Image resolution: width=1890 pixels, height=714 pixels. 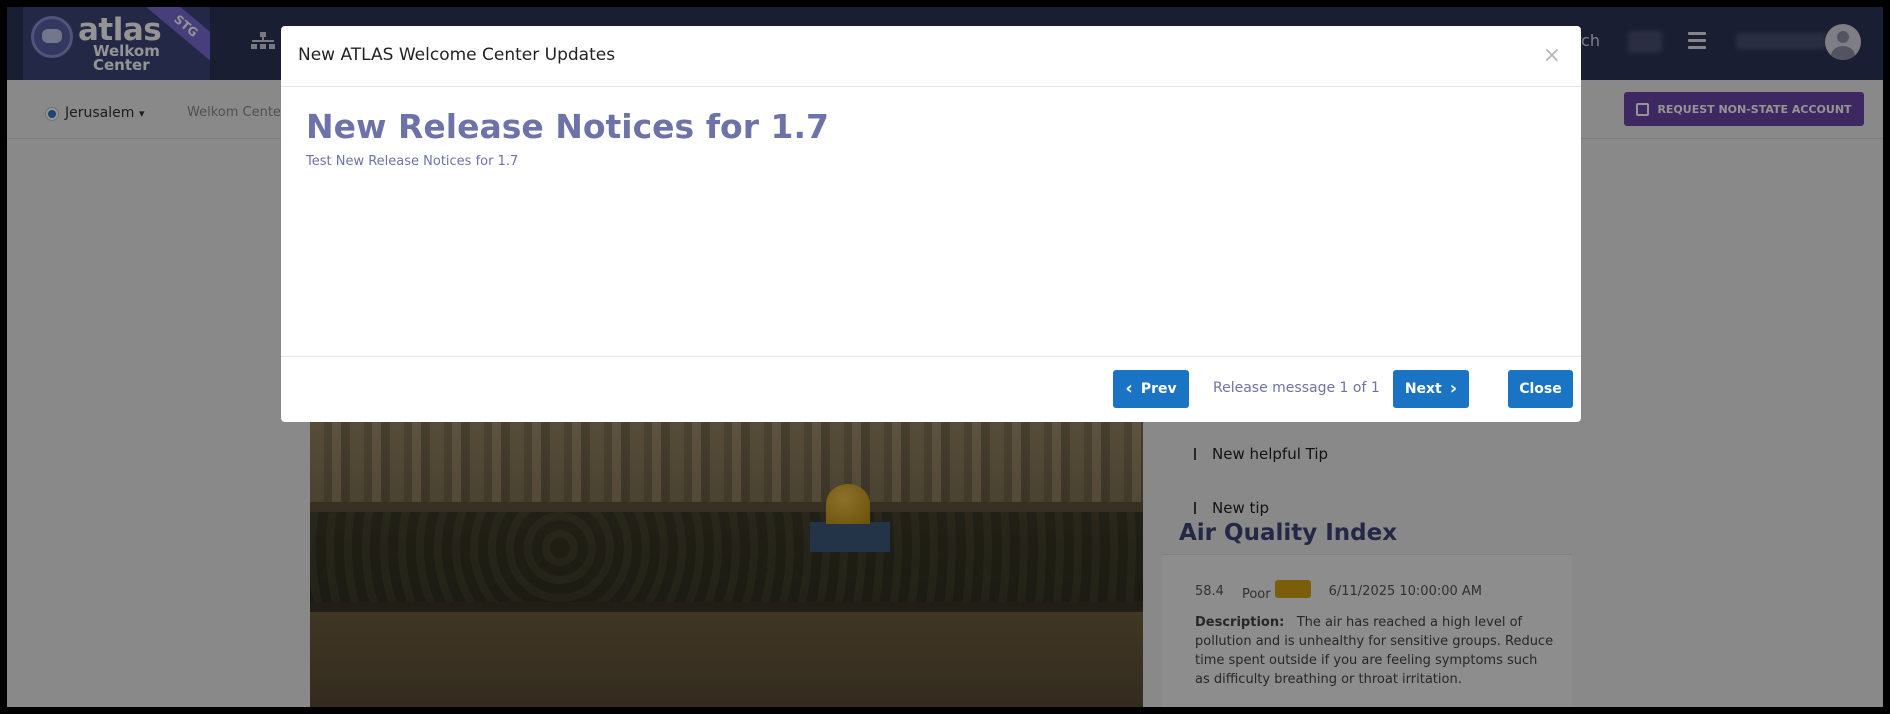 I want to click on close-button: Close, so click(x=1540, y=389).